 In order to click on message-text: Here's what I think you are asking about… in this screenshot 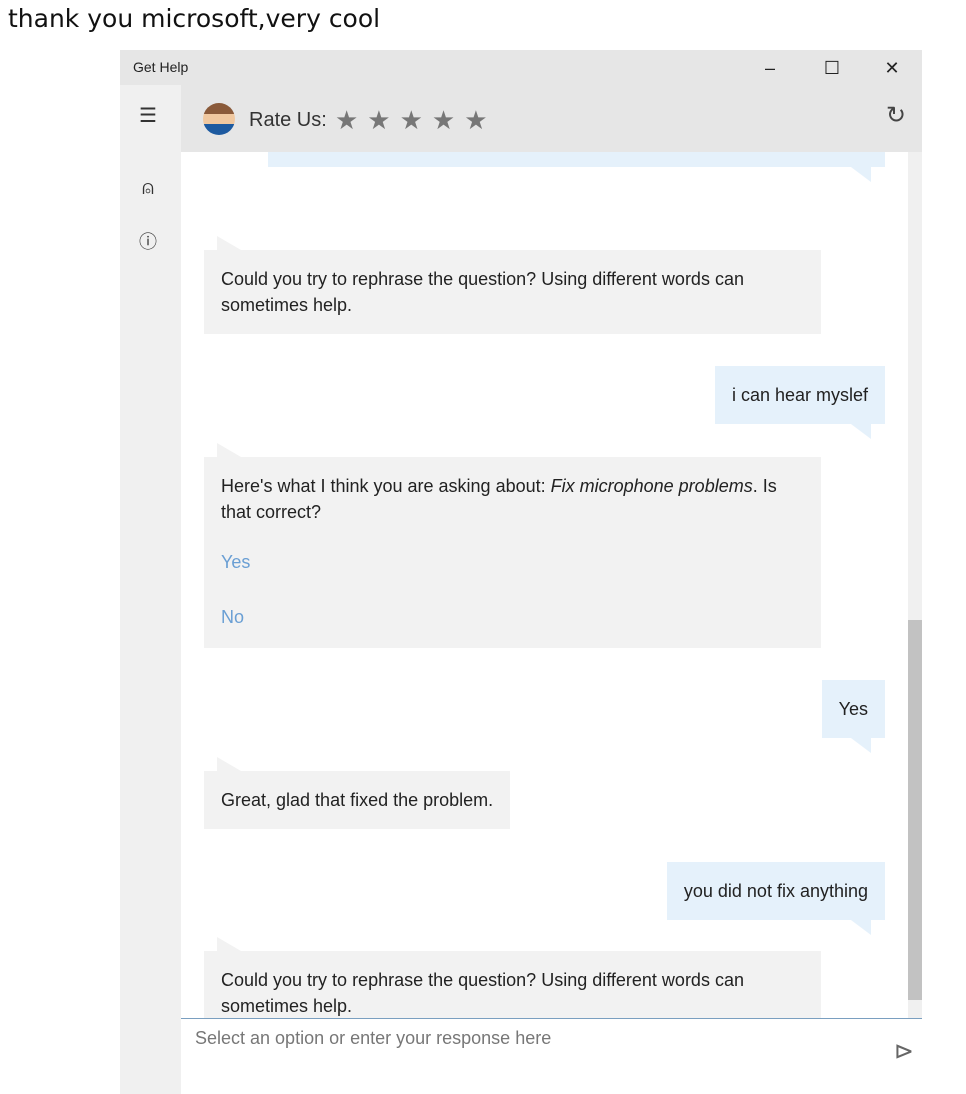, I will do `click(386, 486)`.